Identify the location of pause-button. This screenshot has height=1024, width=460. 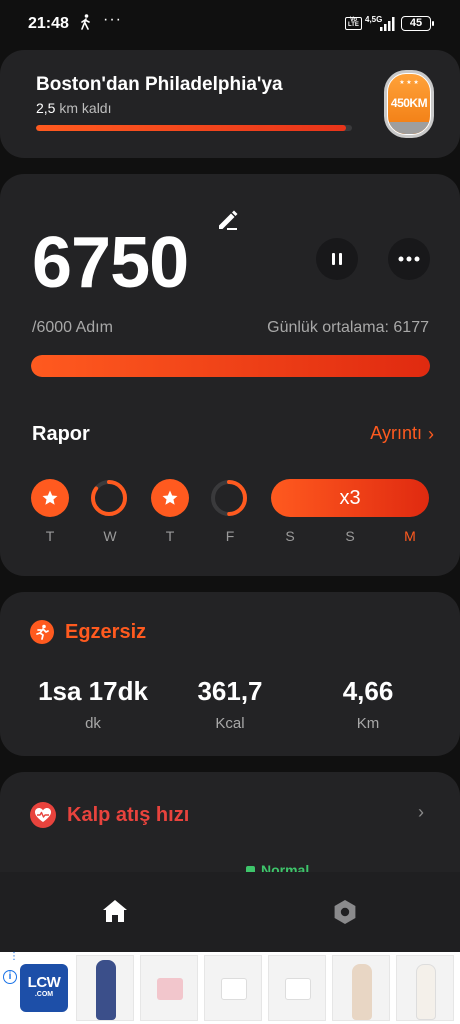
(337, 259).